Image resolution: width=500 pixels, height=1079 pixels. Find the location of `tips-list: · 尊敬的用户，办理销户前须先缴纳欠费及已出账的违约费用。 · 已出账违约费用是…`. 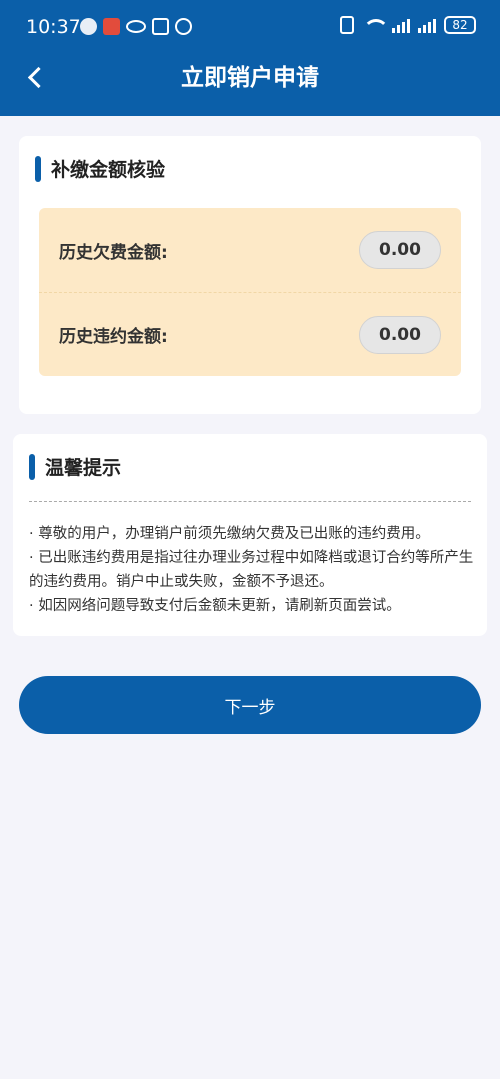

tips-list: · 尊敬的用户，办理销户前须先缴纳欠费及已出账的违约费用。 · 已出账违约费用是… is located at coordinates (253, 570).